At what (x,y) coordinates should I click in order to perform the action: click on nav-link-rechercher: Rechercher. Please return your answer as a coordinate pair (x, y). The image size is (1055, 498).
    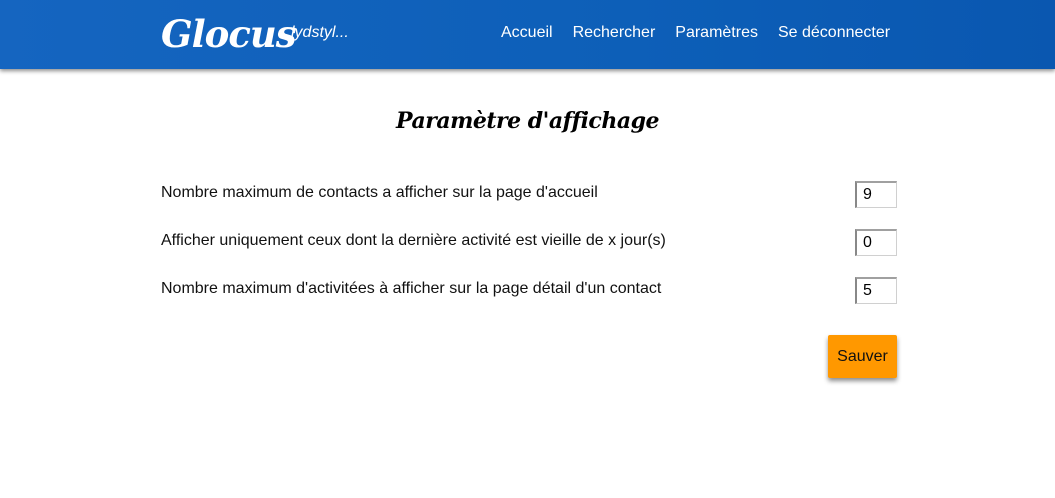
    Looking at the image, I should click on (614, 33).